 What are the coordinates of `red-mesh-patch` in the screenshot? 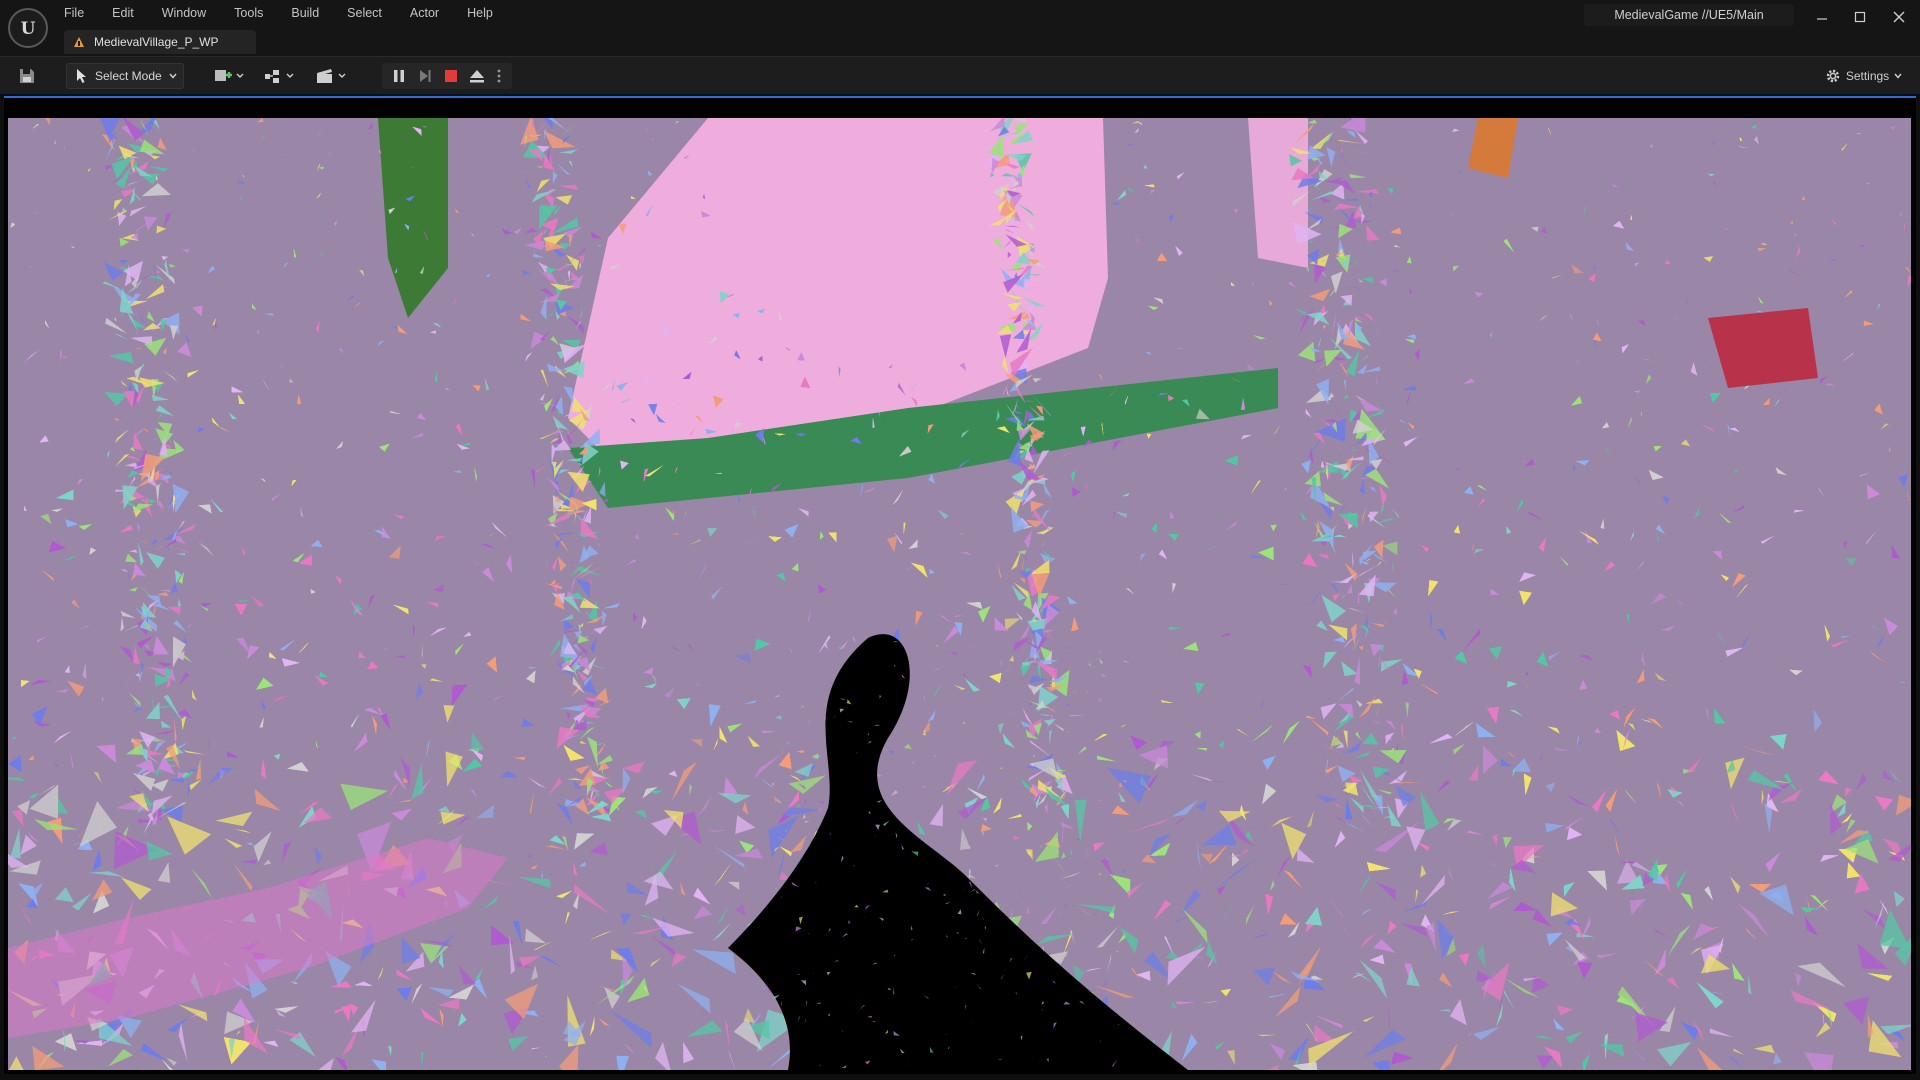 It's located at (1763, 348).